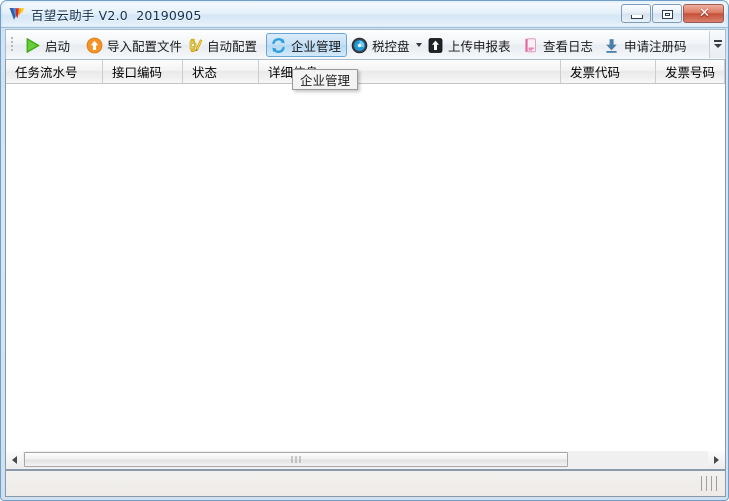 The width and height of the screenshot is (729, 501). I want to click on play-icon, so click(32, 45).